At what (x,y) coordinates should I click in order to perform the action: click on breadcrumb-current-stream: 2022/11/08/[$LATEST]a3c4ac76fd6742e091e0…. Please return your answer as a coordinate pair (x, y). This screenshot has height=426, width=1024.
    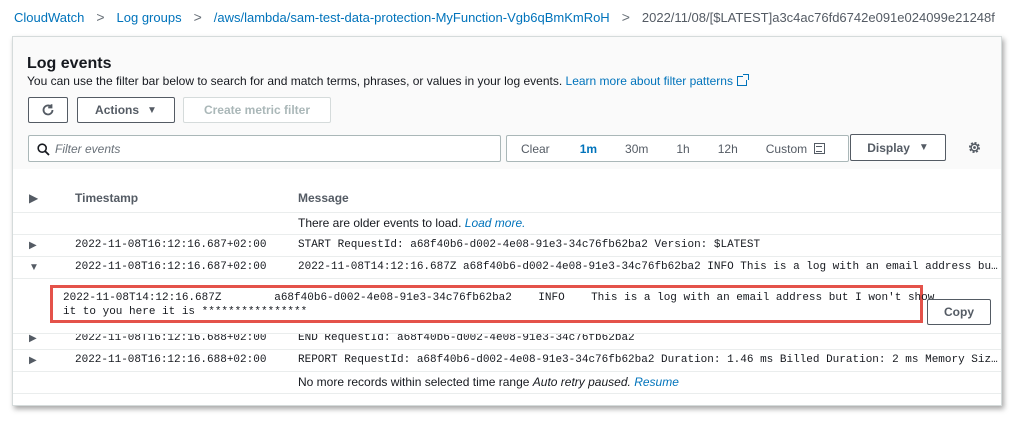
    Looking at the image, I should click on (818, 17).